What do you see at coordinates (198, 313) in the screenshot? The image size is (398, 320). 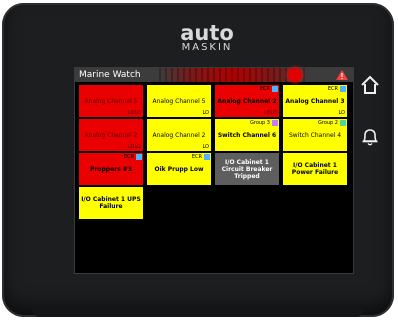 I see `device-foot` at bounding box center [198, 313].